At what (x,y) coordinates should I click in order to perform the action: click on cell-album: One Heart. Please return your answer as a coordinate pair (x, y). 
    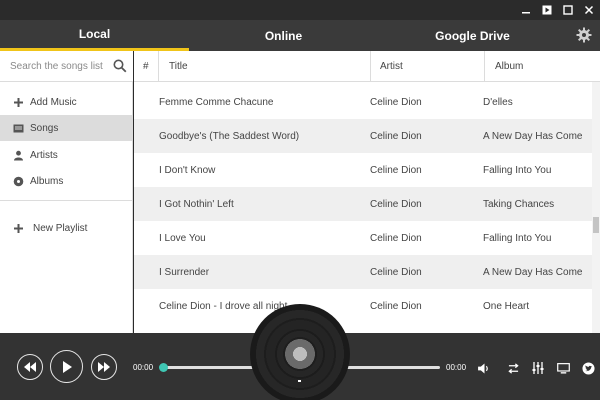
    Looking at the image, I should click on (506, 306).